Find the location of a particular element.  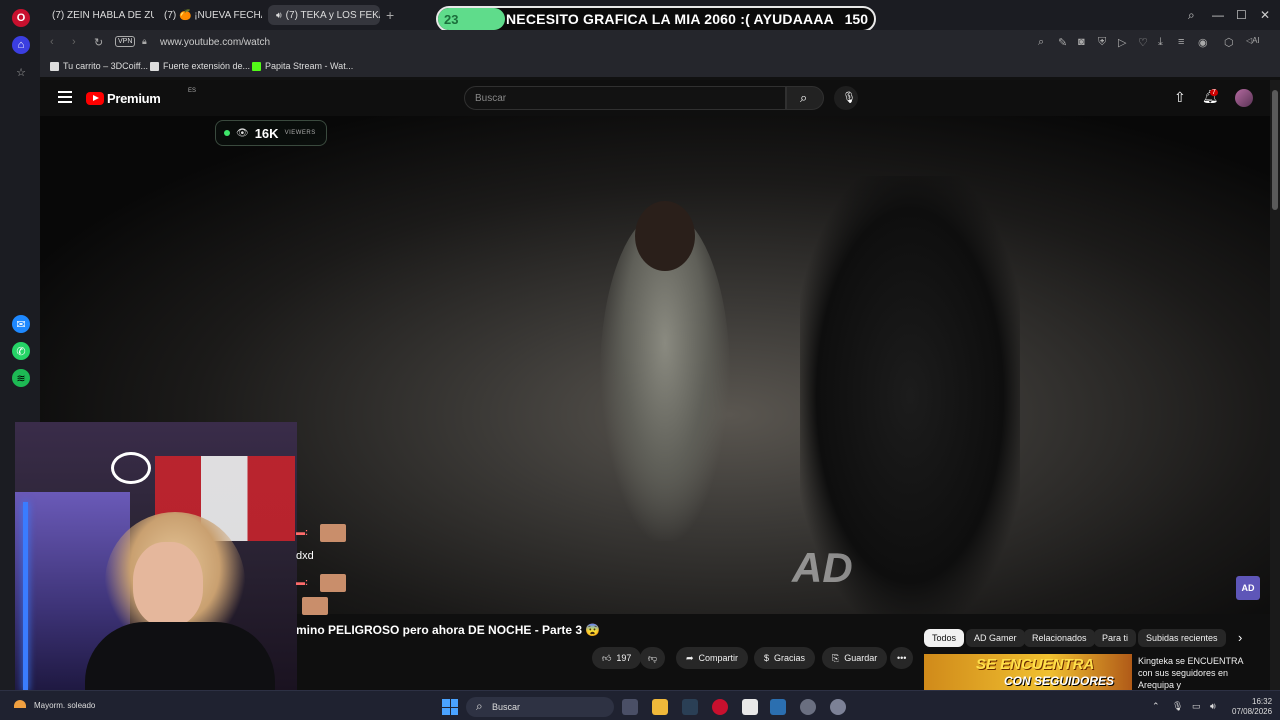

search-button: ⌕ is located at coordinates (805, 98).